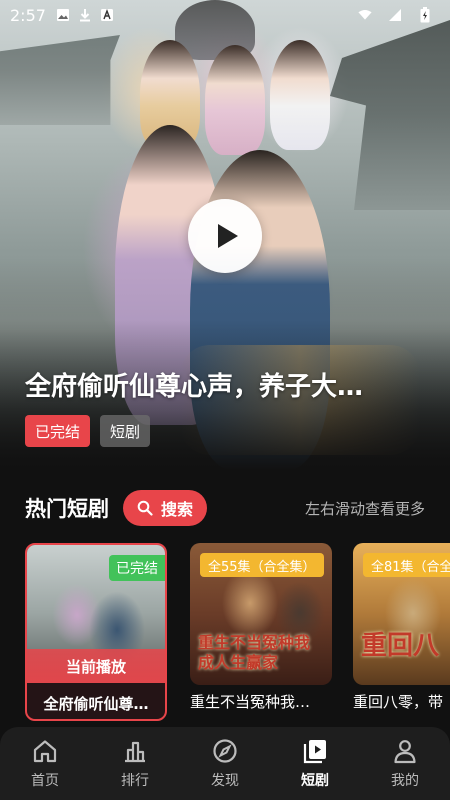 This screenshot has height=800, width=450. Describe the element at coordinates (96, 666) in the screenshot. I see `now-playing-label: 当前播放` at that location.